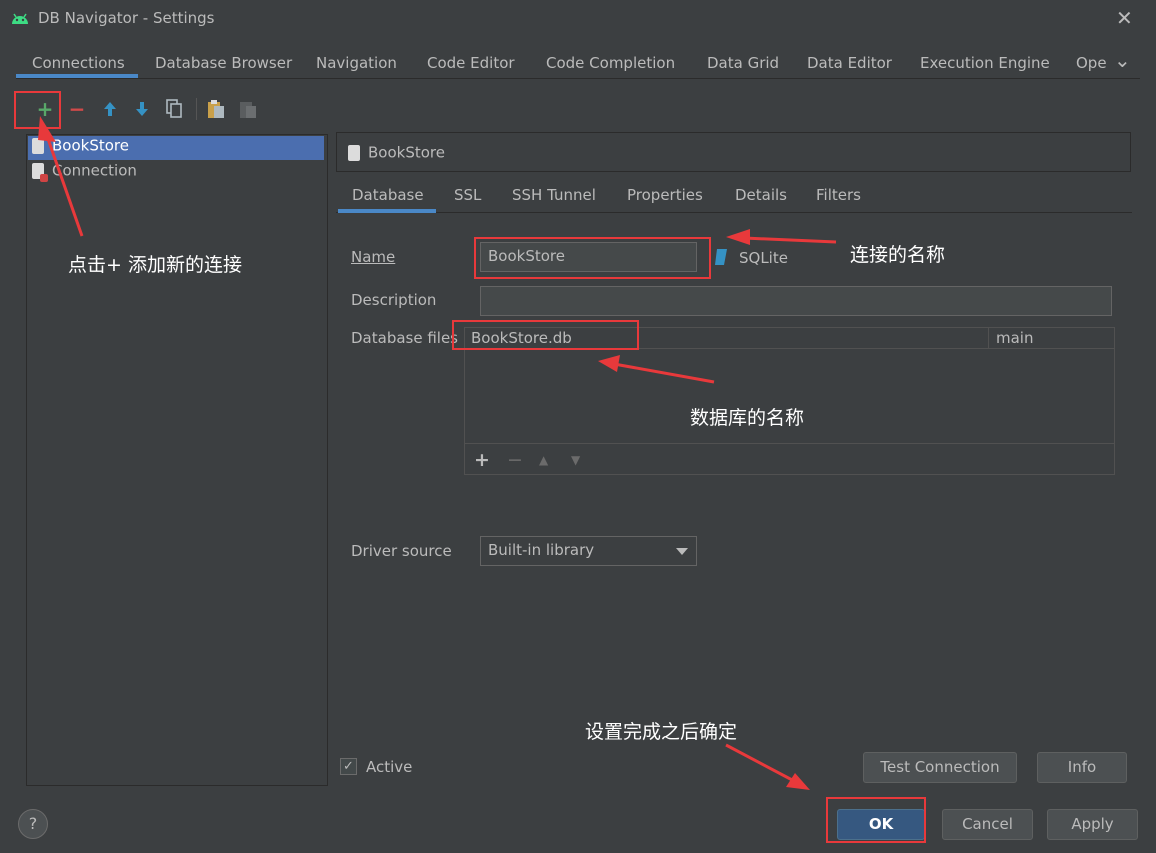 This screenshot has height=853, width=1156. Describe the element at coordinates (898, 255) in the screenshot. I see `annotation-name-text: 连接的名称` at that location.